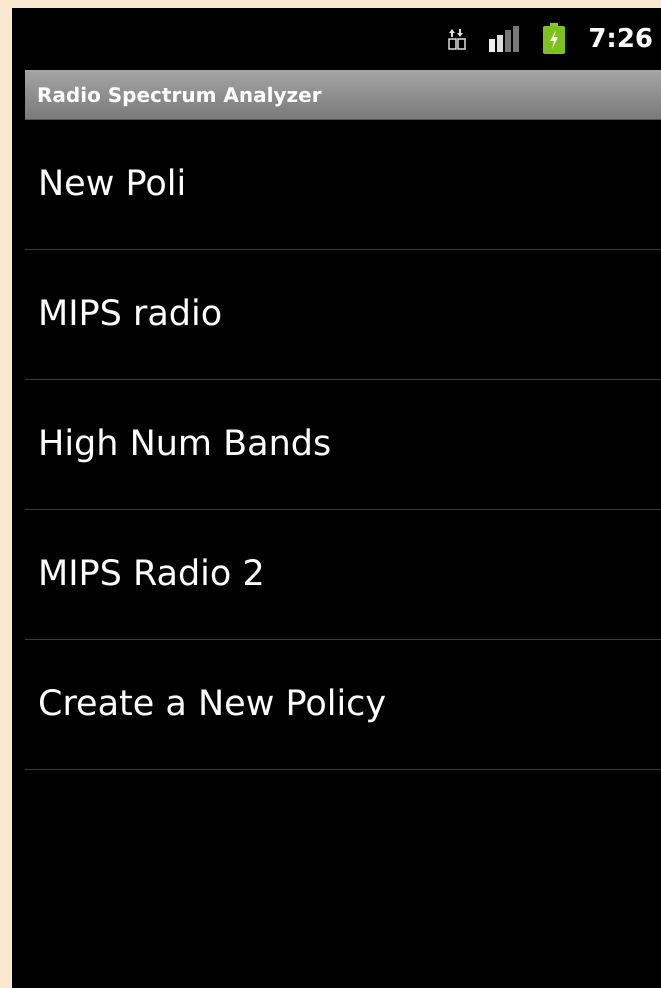 This screenshot has height=988, width=661. Describe the element at coordinates (343, 445) in the screenshot. I see `policy-list-item: High Num Bands` at that location.